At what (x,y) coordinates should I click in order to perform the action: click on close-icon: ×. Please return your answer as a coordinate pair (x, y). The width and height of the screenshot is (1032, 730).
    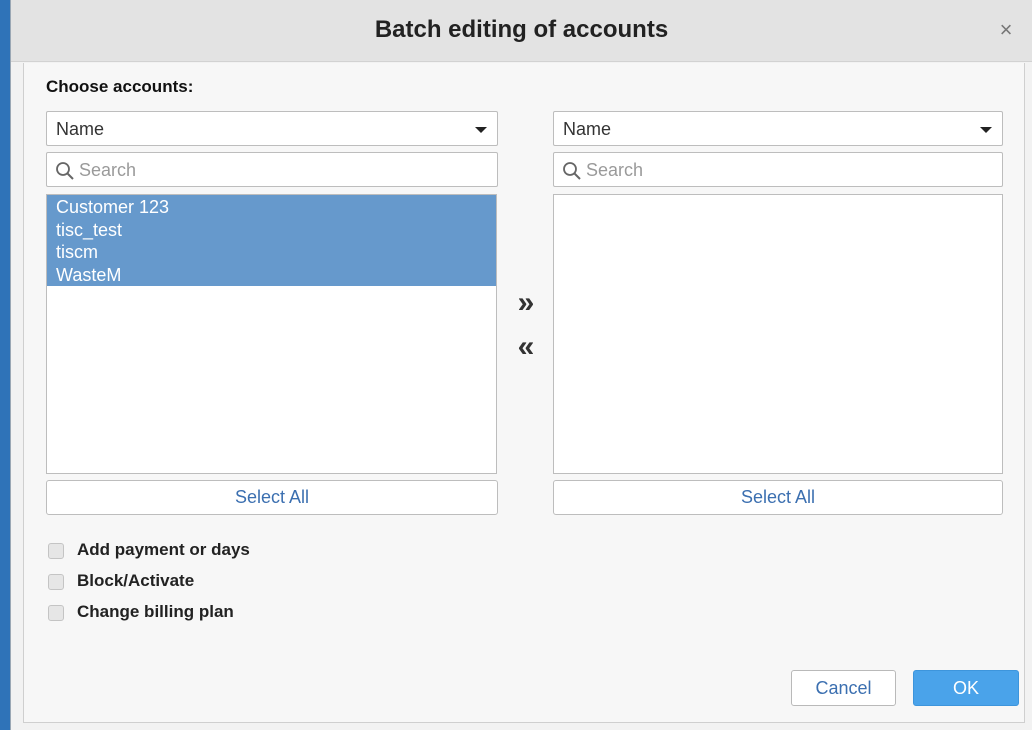
    Looking at the image, I should click on (1006, 30).